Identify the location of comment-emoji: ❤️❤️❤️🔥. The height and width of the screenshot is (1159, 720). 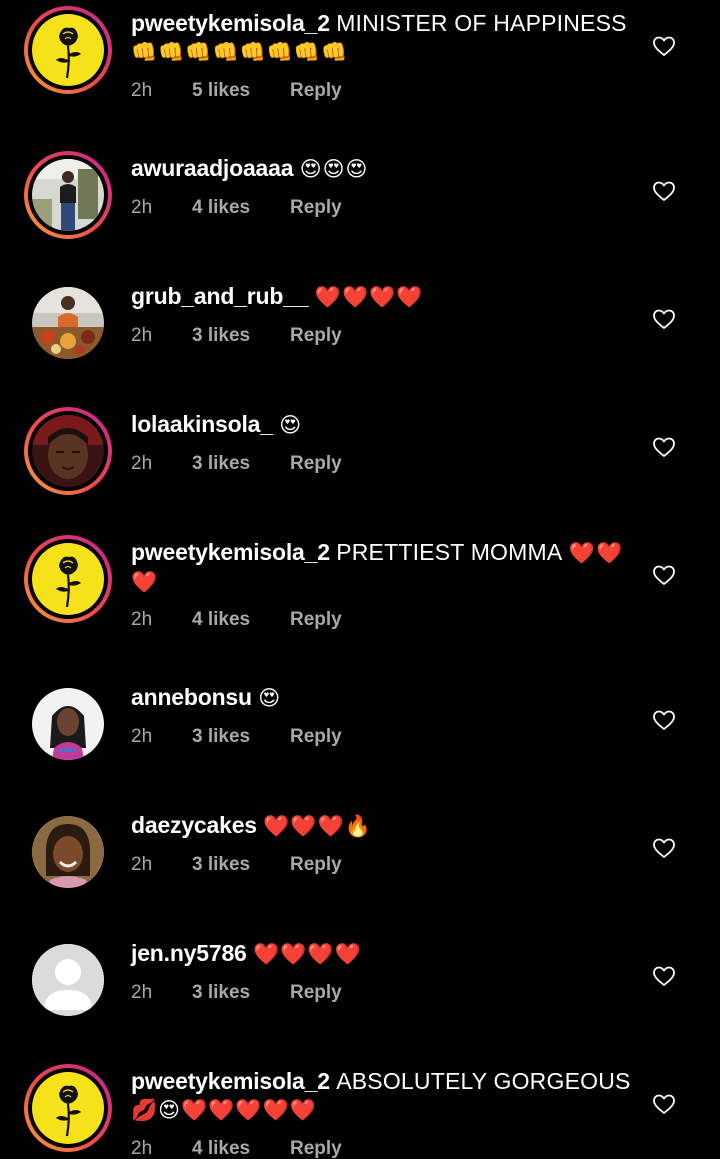
(317, 826).